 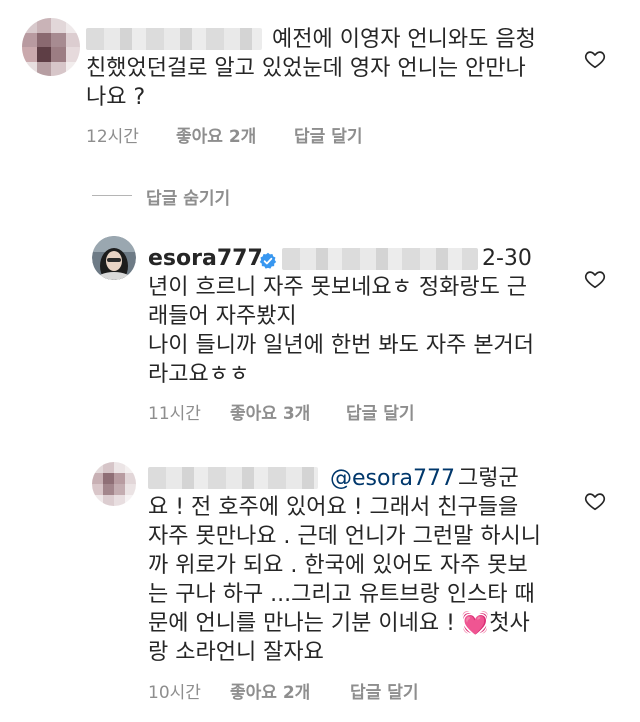 I want to click on comment-text-line: 는 구나 하구 ...그리고 유트브랑 인스타 때, so click(x=341, y=594).